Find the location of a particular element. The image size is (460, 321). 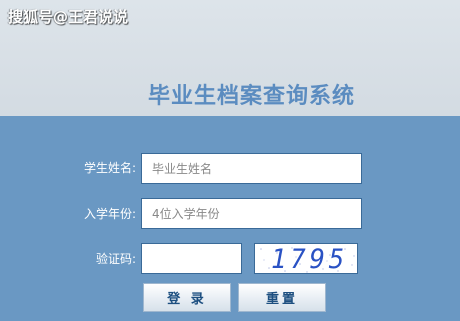

student-name-input is located at coordinates (251, 168).